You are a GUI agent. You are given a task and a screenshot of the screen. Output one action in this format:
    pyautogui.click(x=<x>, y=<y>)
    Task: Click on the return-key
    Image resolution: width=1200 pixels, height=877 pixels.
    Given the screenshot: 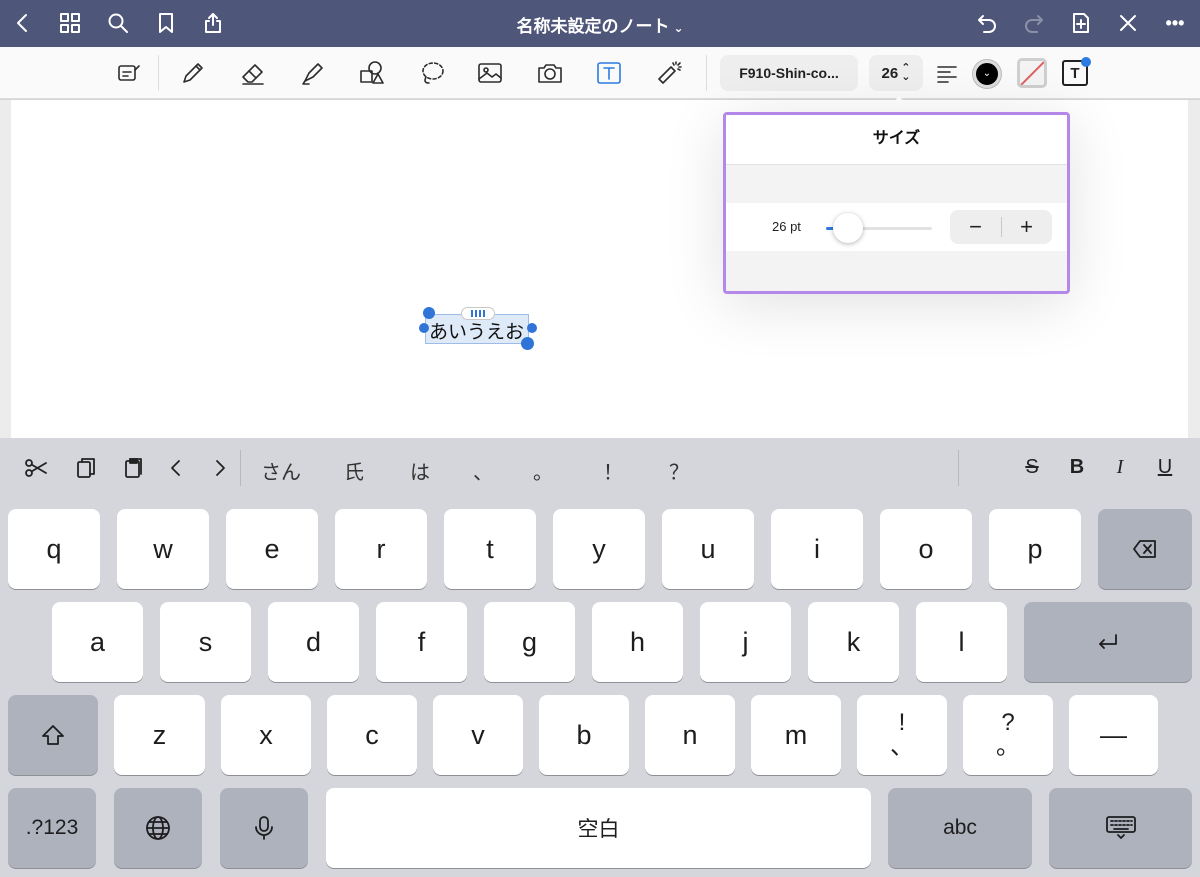 What is the action you would take?
    pyautogui.click(x=1108, y=642)
    